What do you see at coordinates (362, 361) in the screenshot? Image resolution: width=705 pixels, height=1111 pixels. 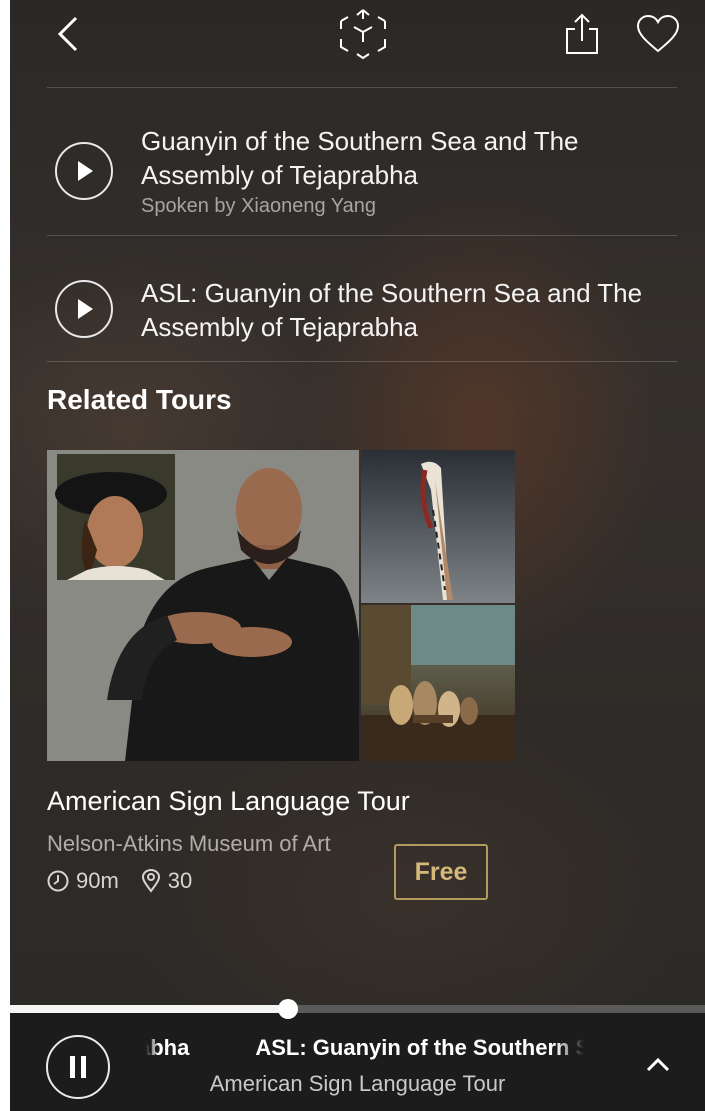 I see `divider` at bounding box center [362, 361].